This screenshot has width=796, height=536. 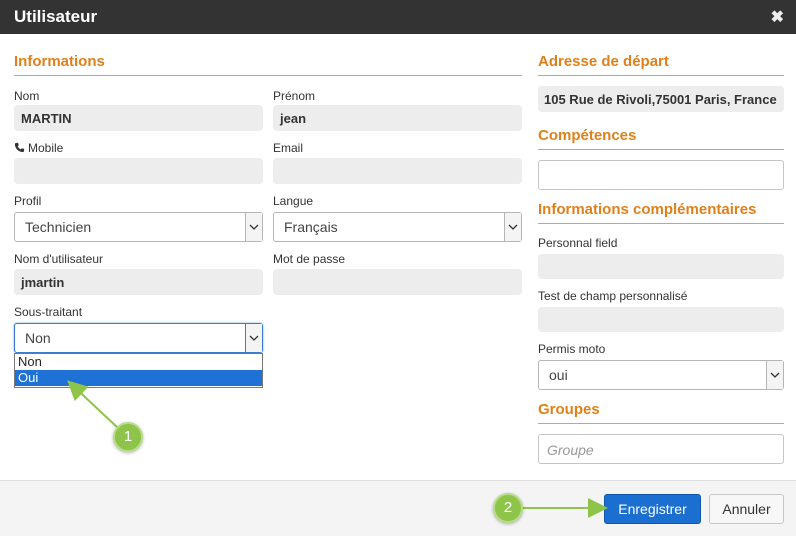 I want to click on test-field, so click(x=661, y=319).